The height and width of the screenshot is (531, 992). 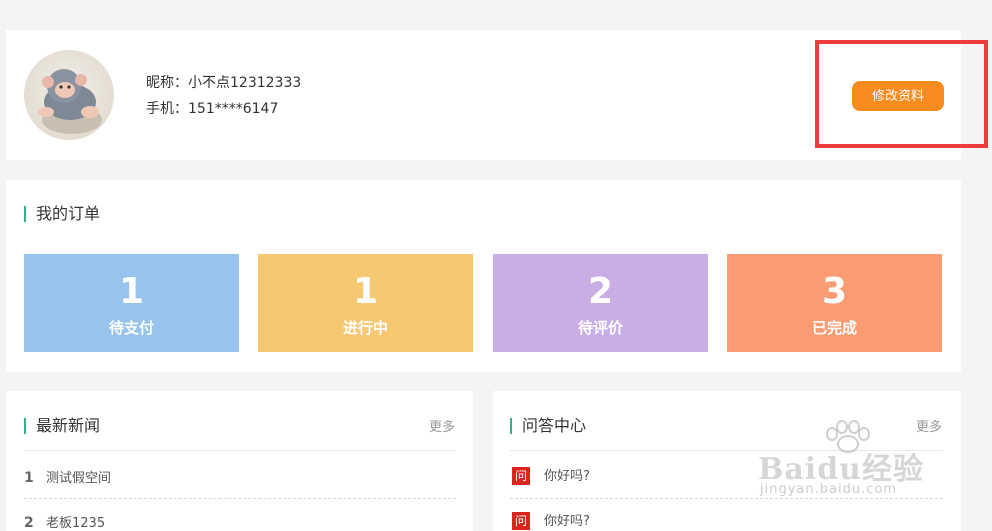 I want to click on order-count: 2, so click(x=600, y=291).